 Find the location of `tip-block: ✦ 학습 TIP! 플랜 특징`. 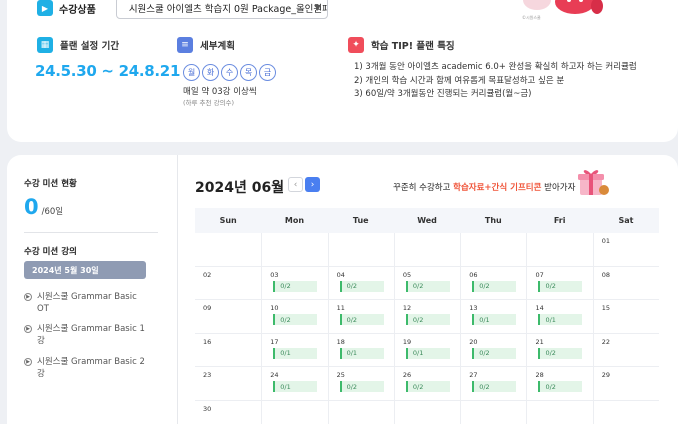

tip-block: ✦ 학습 TIP! 플랜 특징 is located at coordinates (401, 45).